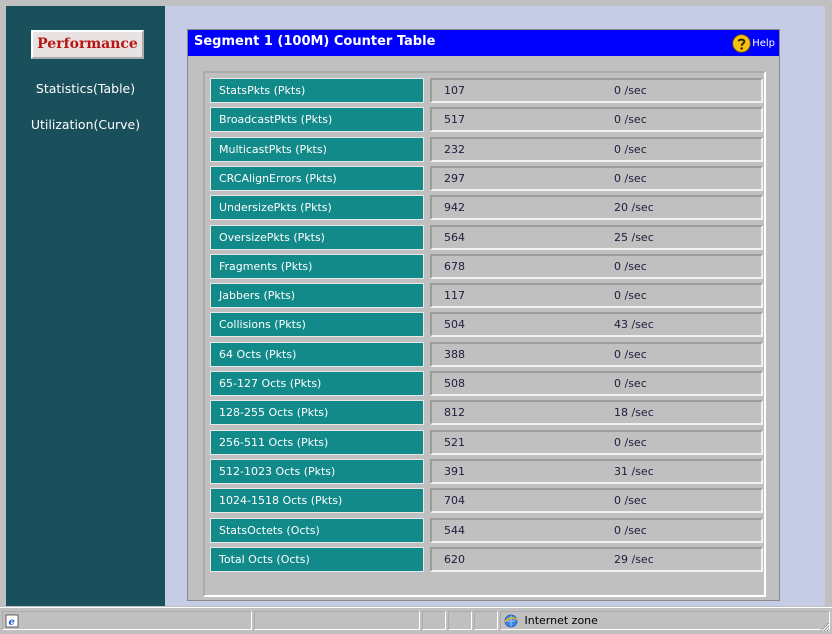  I want to click on counter-count: 508, so click(454, 383).